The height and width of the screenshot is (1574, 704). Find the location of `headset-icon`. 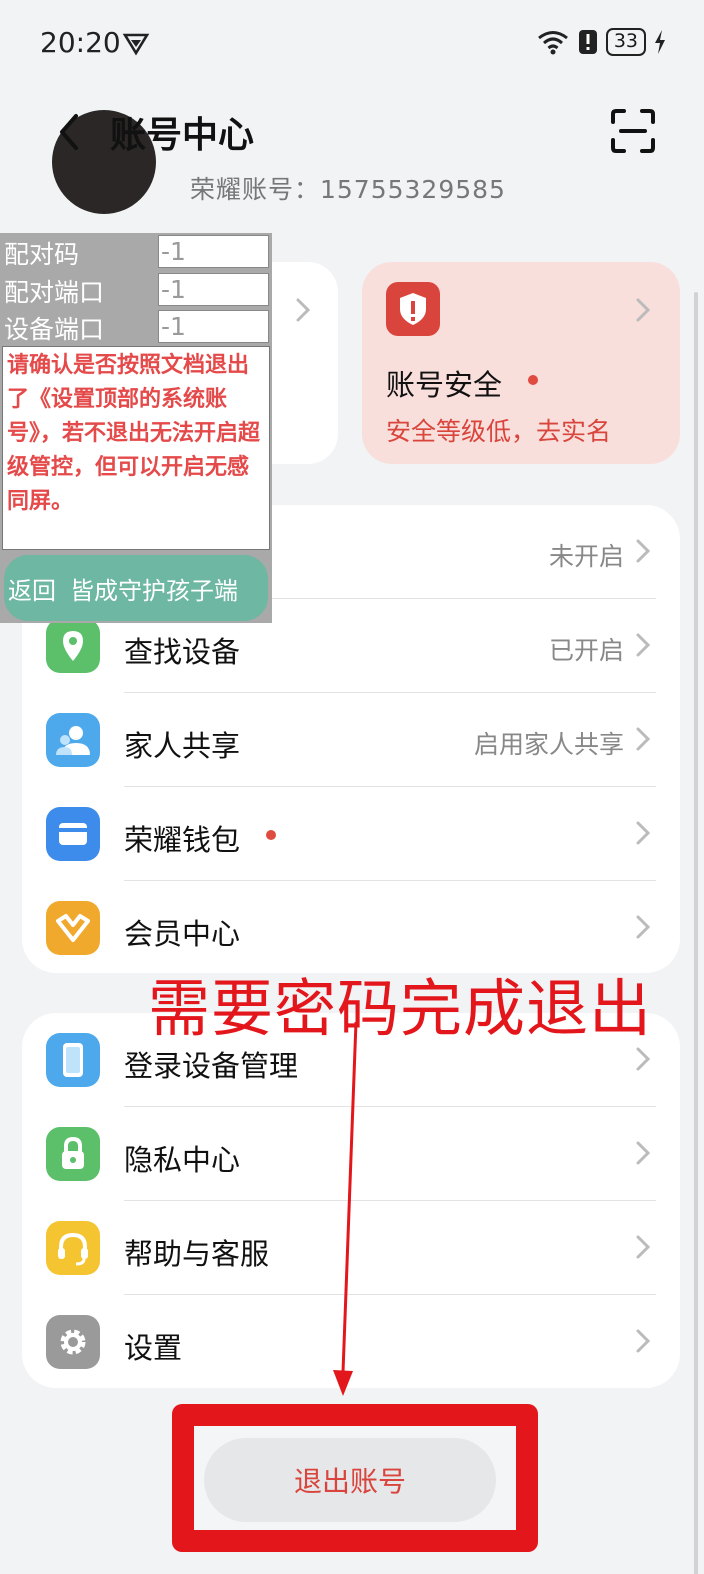

headset-icon is located at coordinates (73, 1248).